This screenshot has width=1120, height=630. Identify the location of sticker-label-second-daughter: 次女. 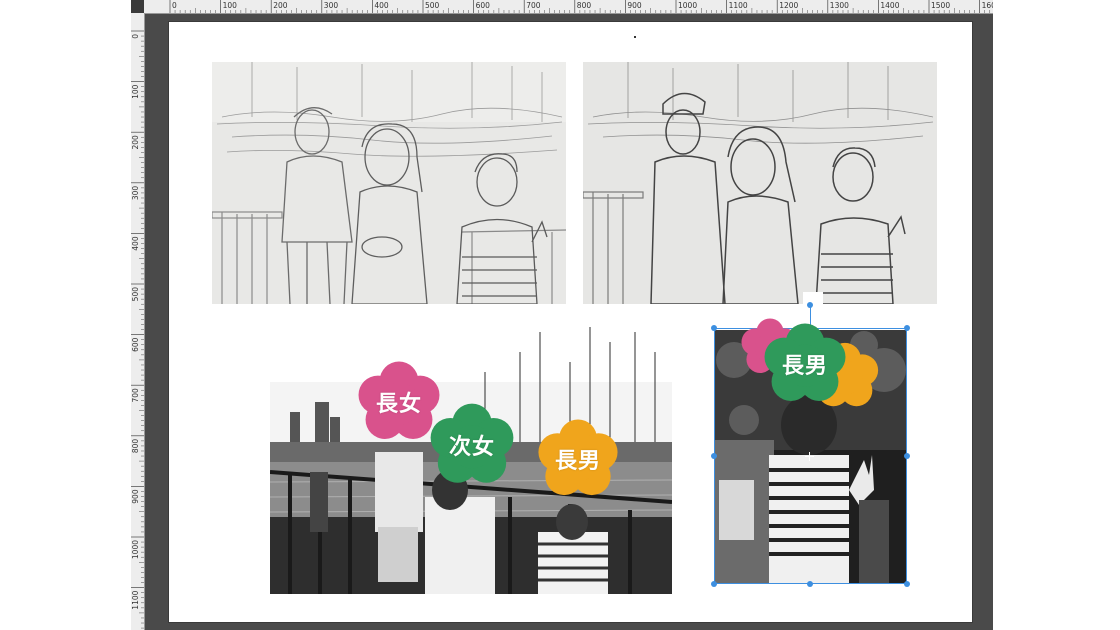
(471, 447).